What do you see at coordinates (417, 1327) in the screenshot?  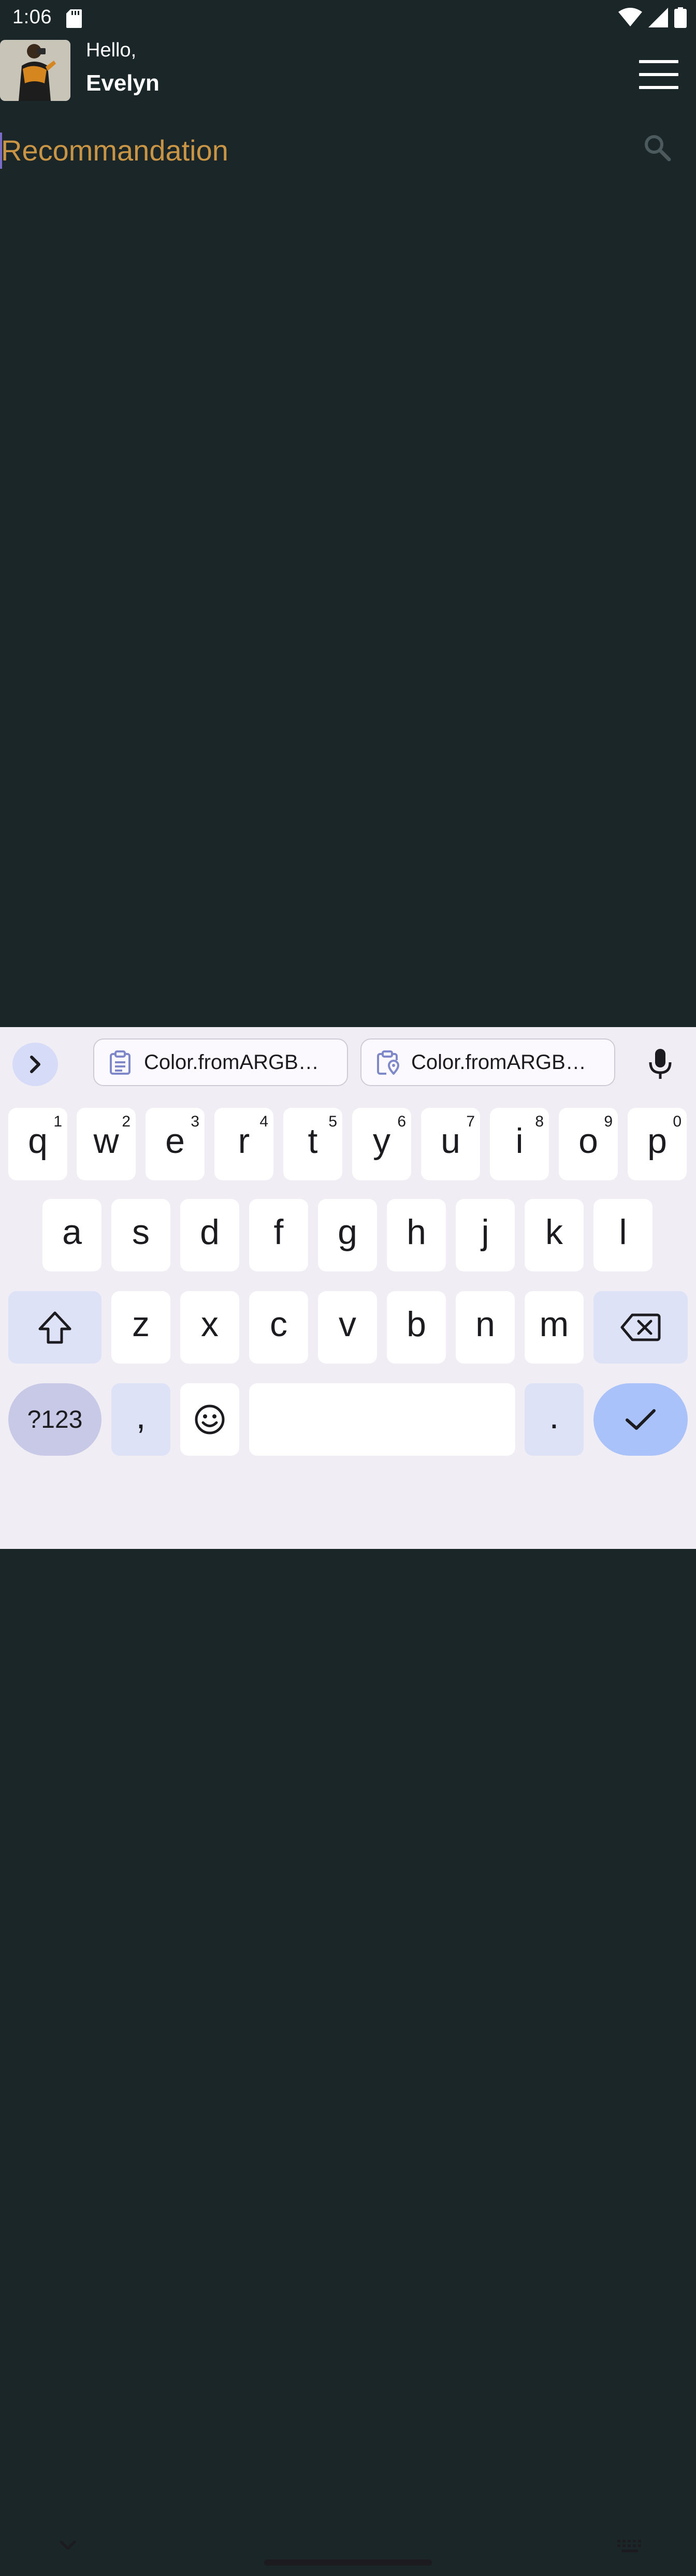 I see `key-b: b` at bounding box center [417, 1327].